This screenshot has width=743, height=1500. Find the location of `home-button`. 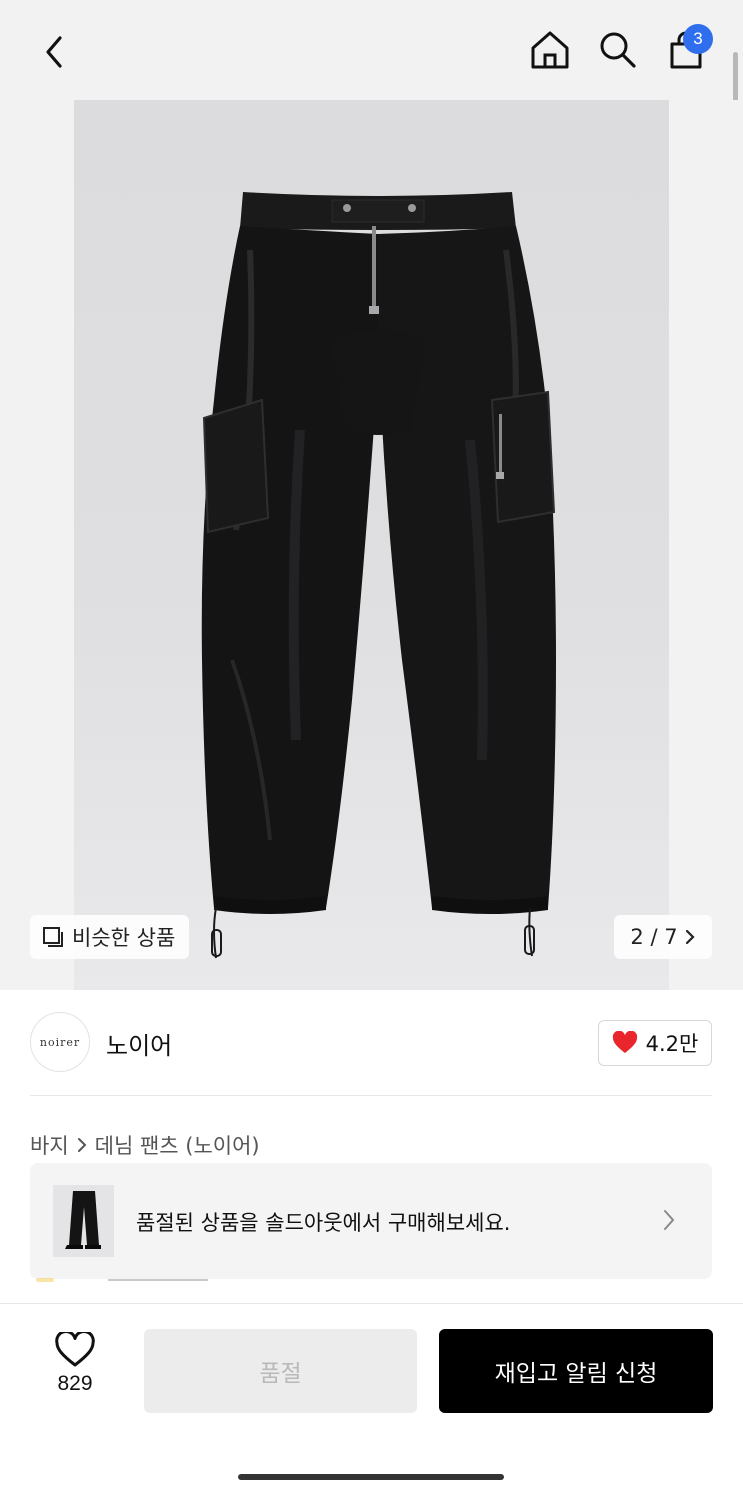

home-button is located at coordinates (550, 50).